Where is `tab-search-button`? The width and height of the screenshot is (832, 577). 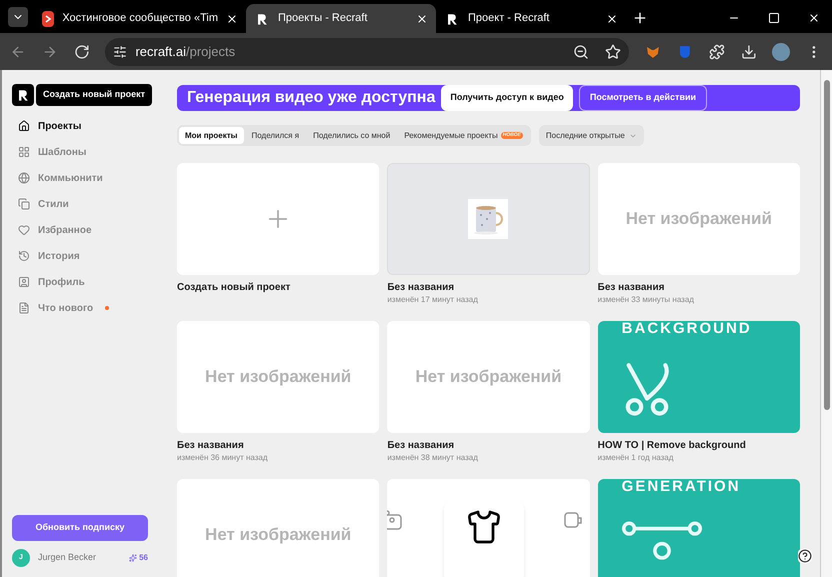
tab-search-button is located at coordinates (18, 17).